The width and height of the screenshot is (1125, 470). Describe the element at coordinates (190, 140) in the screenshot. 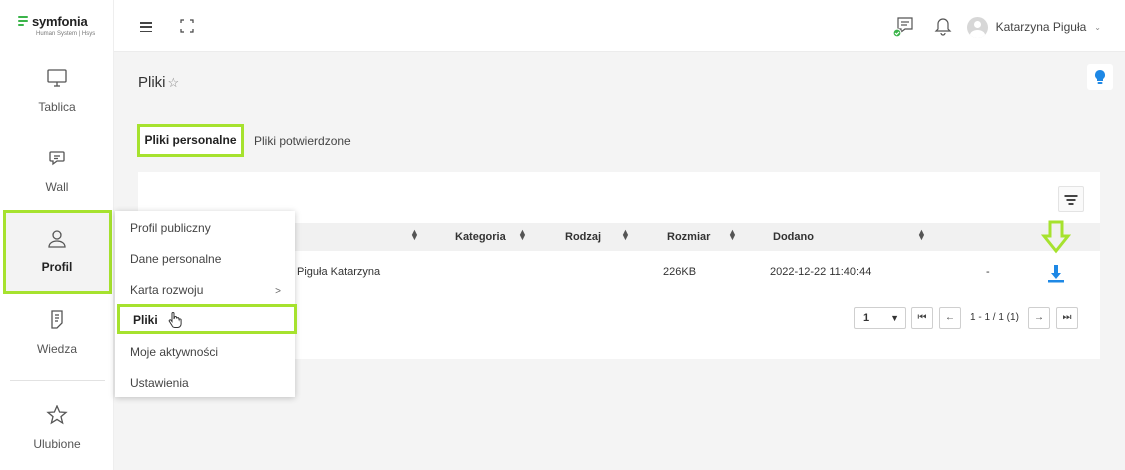

I see `tab-pliki-personalne: Pliki personalne` at that location.